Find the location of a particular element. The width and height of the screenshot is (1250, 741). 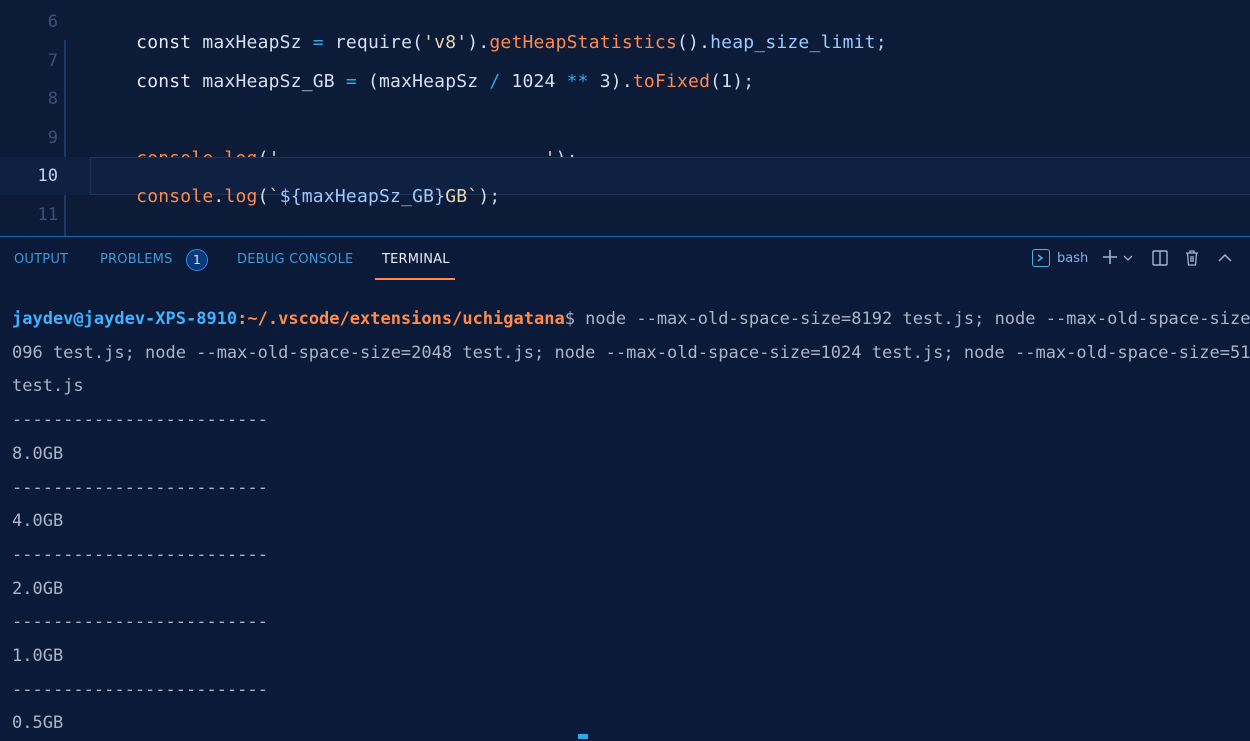

chevron-up-icon is located at coordinates (1225, 260).